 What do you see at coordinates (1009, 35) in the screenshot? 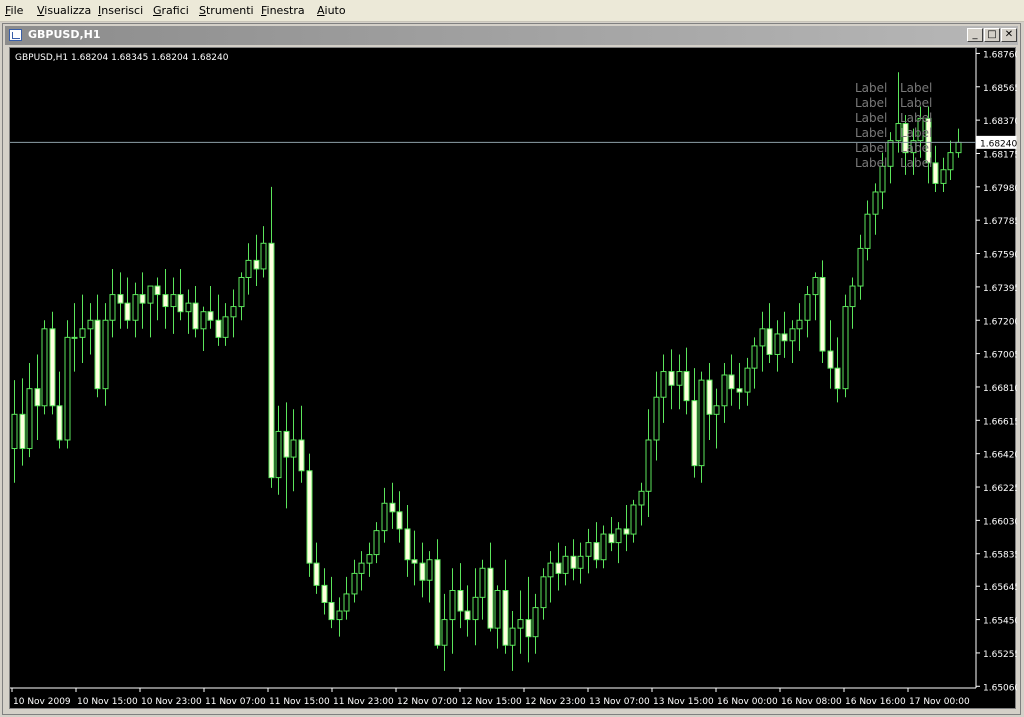
I see `close-button: ✕` at bounding box center [1009, 35].